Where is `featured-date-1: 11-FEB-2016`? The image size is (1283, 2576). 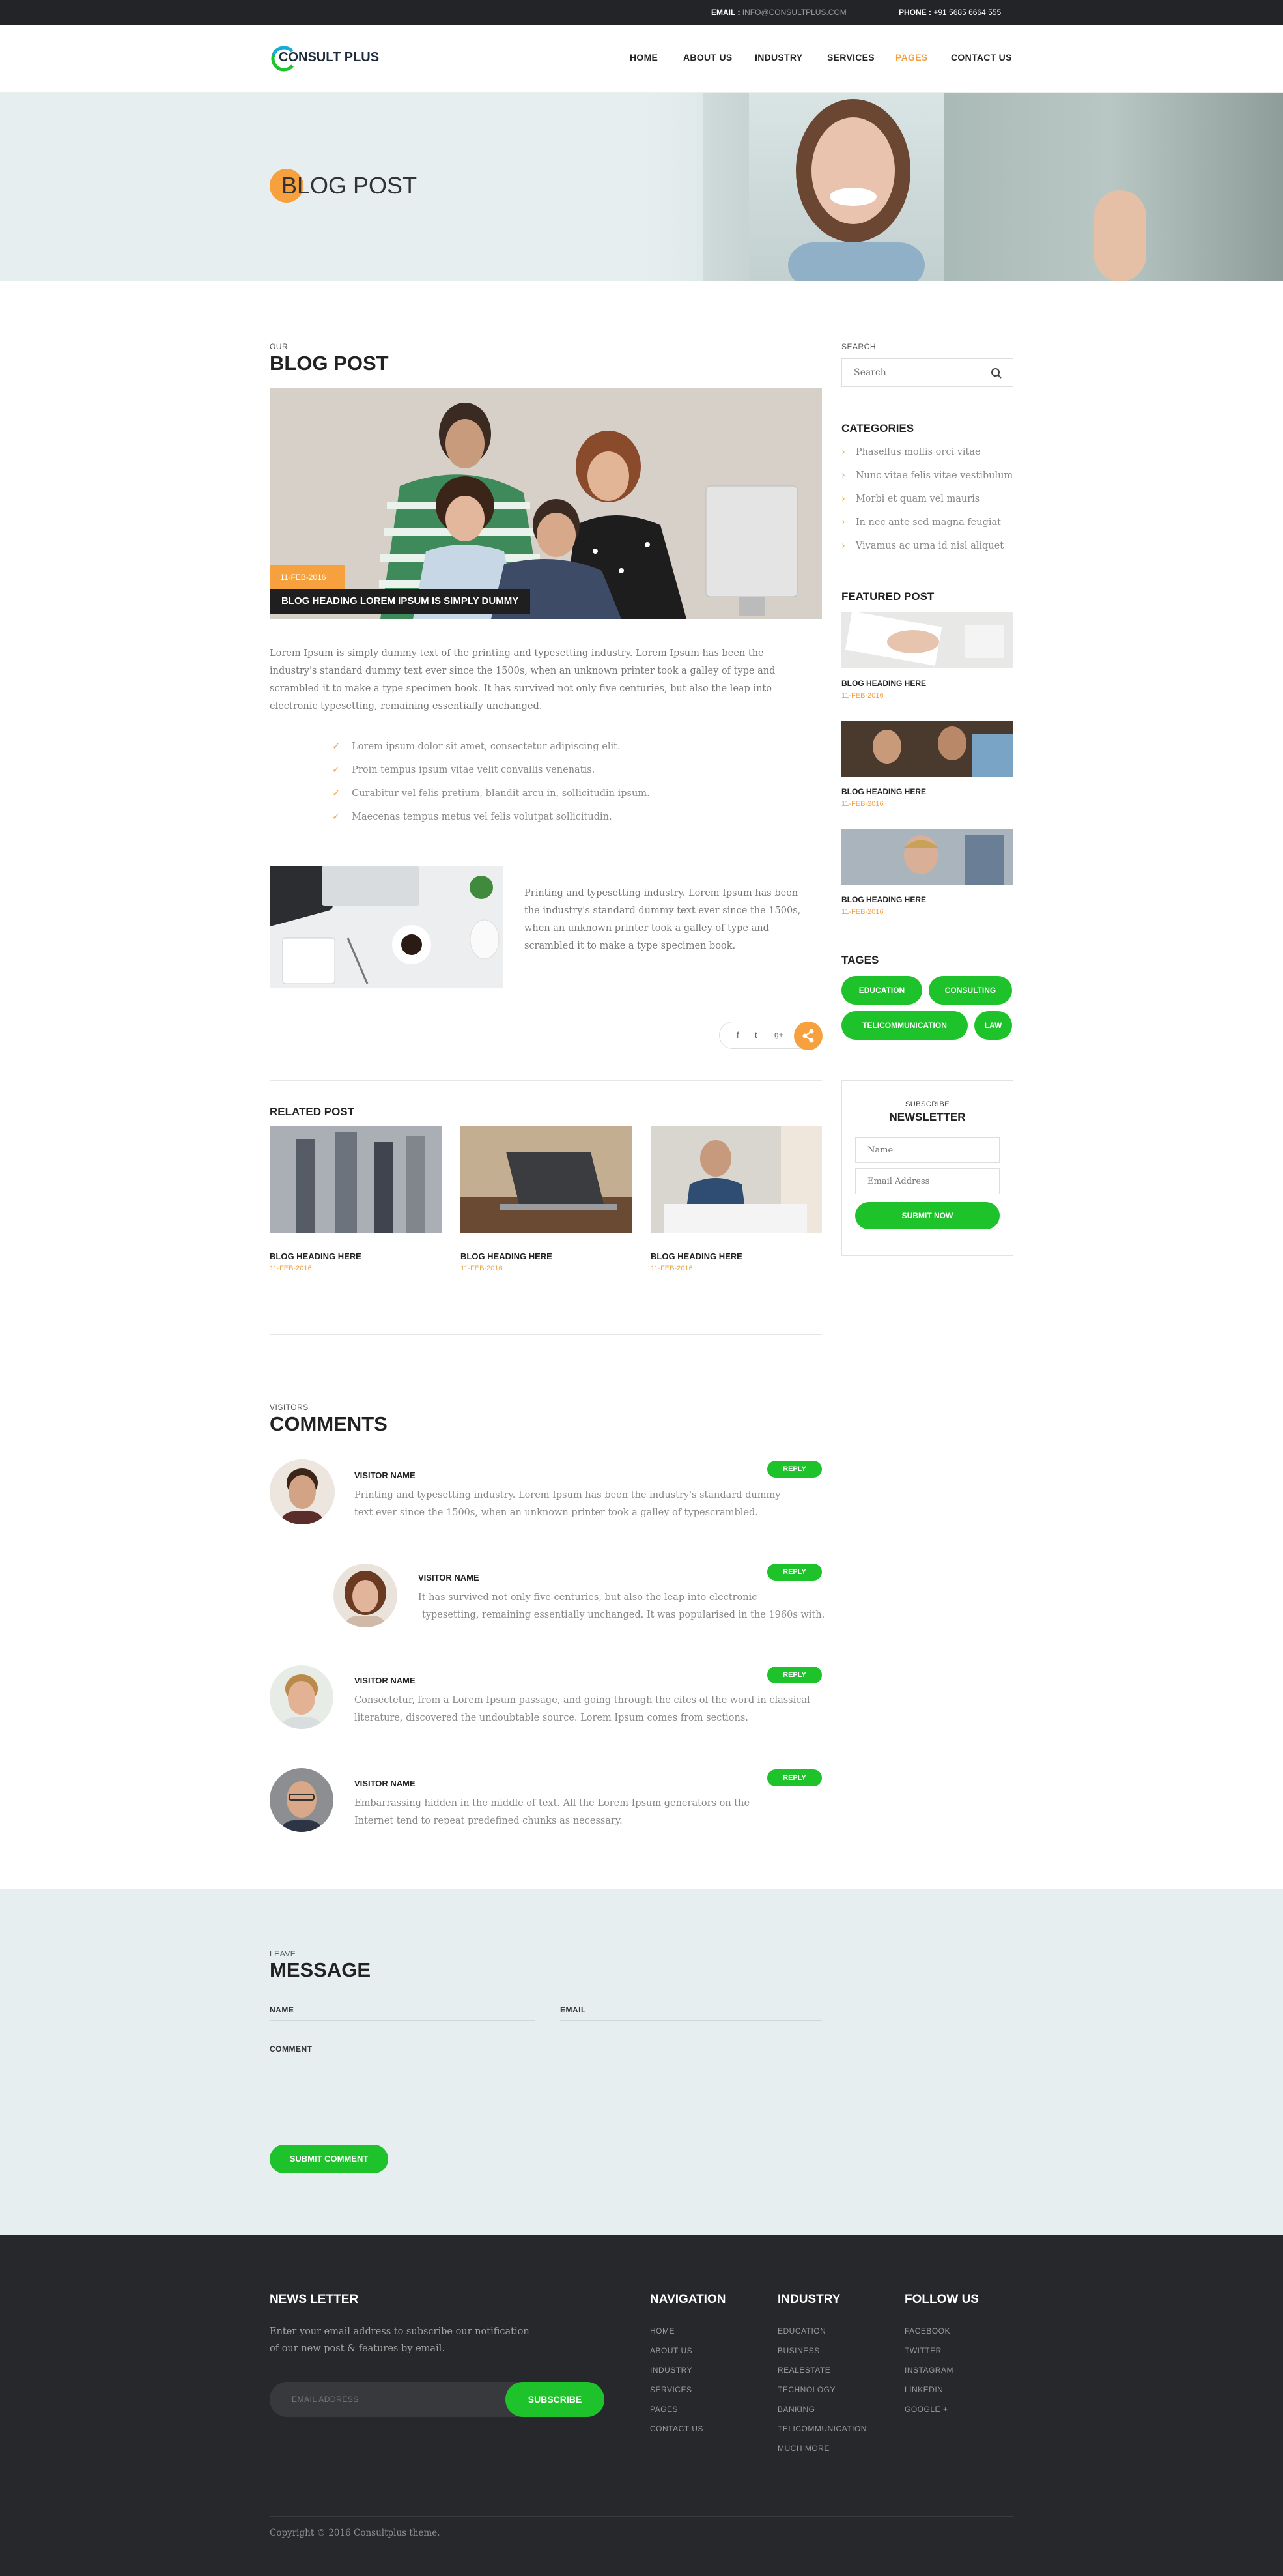
featured-date-1: 11-FEB-2016 is located at coordinates (862, 696).